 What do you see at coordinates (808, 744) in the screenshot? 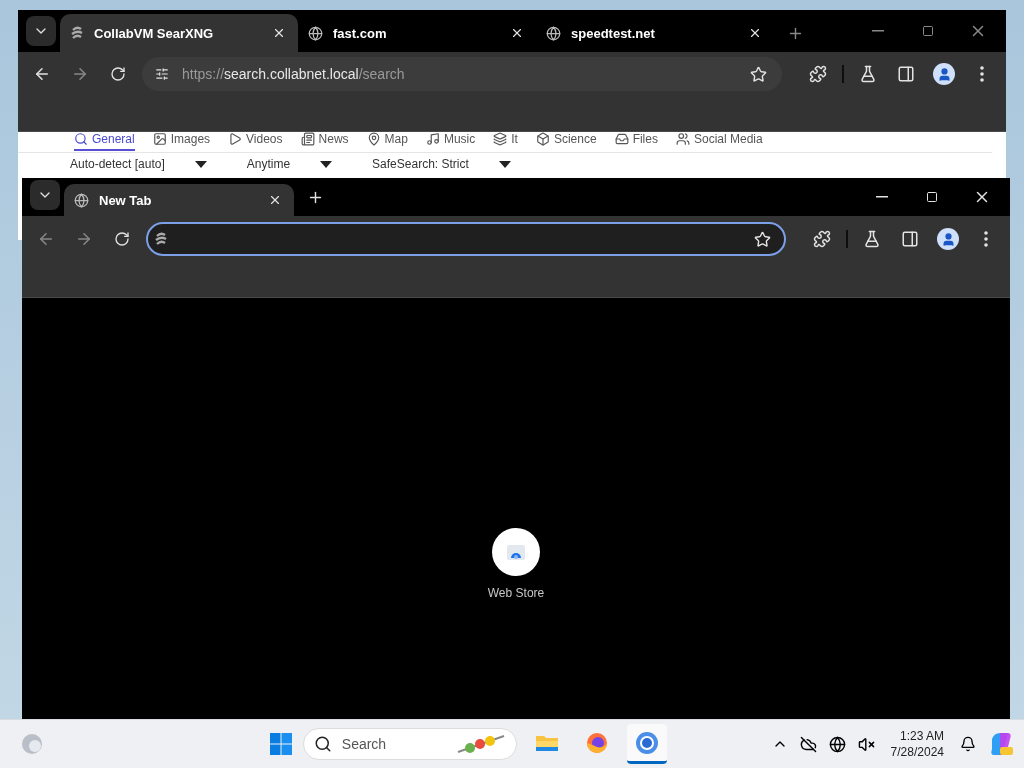
I see `cloud-off-icon` at bounding box center [808, 744].